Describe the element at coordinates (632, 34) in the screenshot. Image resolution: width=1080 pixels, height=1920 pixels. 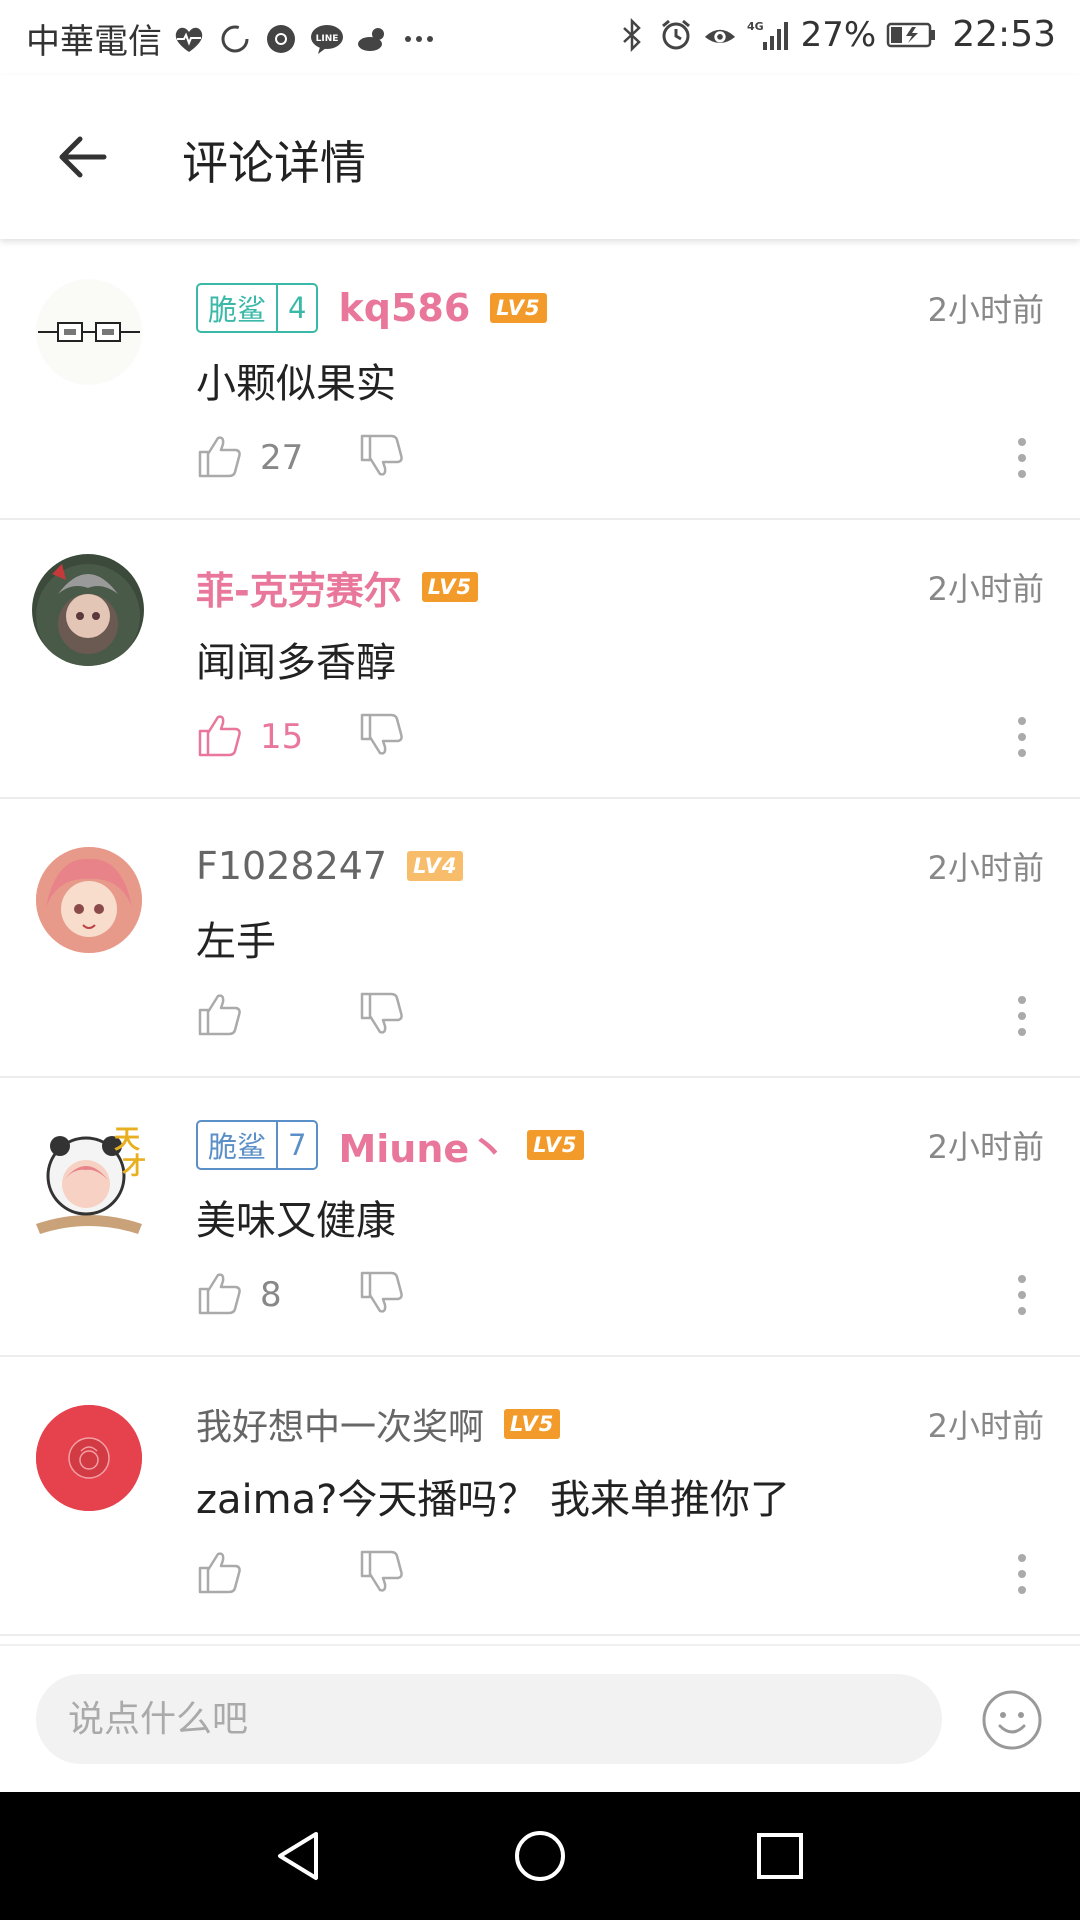
I see `bluetooth-icon` at that location.